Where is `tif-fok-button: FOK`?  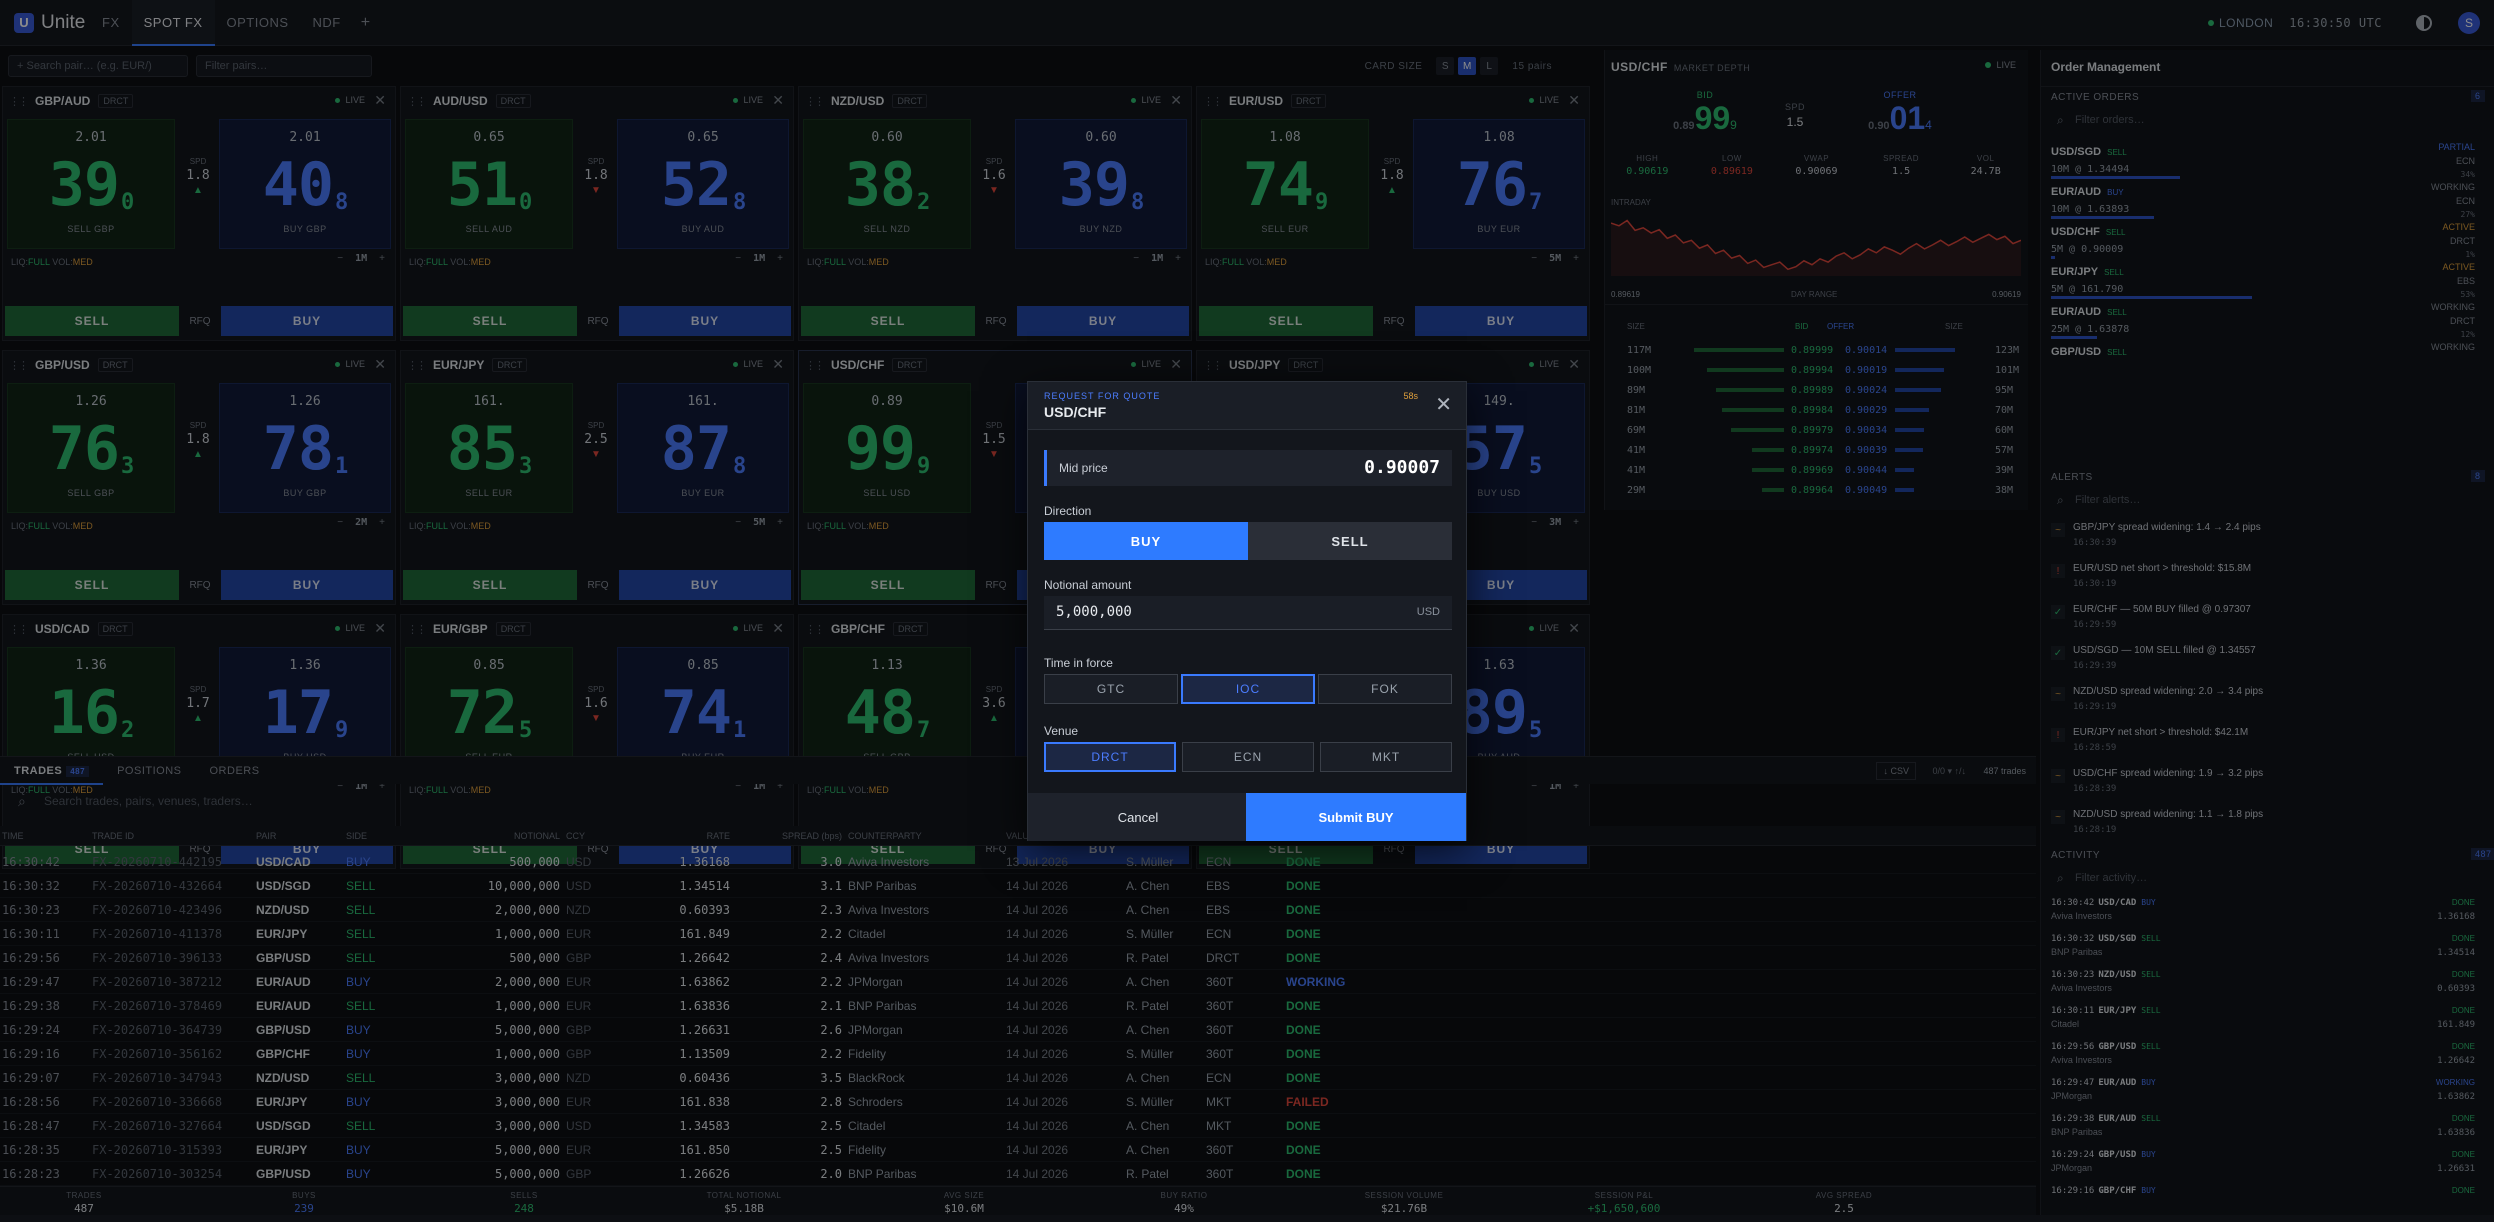 tif-fok-button: FOK is located at coordinates (1385, 689).